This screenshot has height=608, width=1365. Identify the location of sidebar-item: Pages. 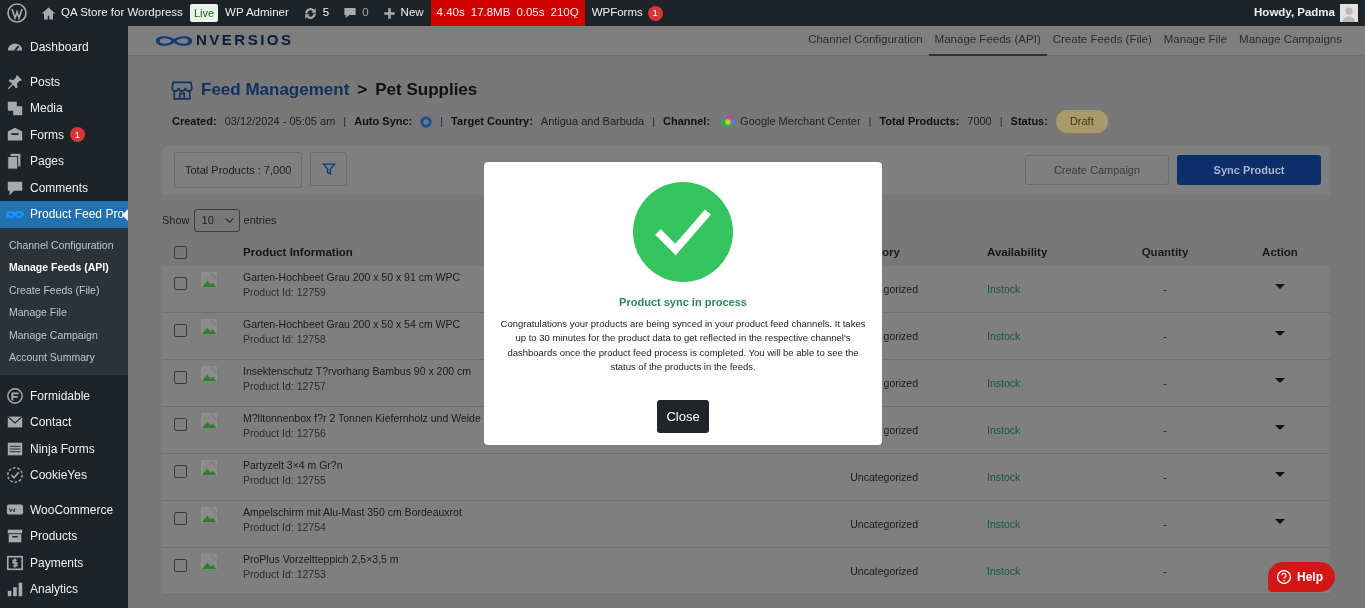
(64, 161).